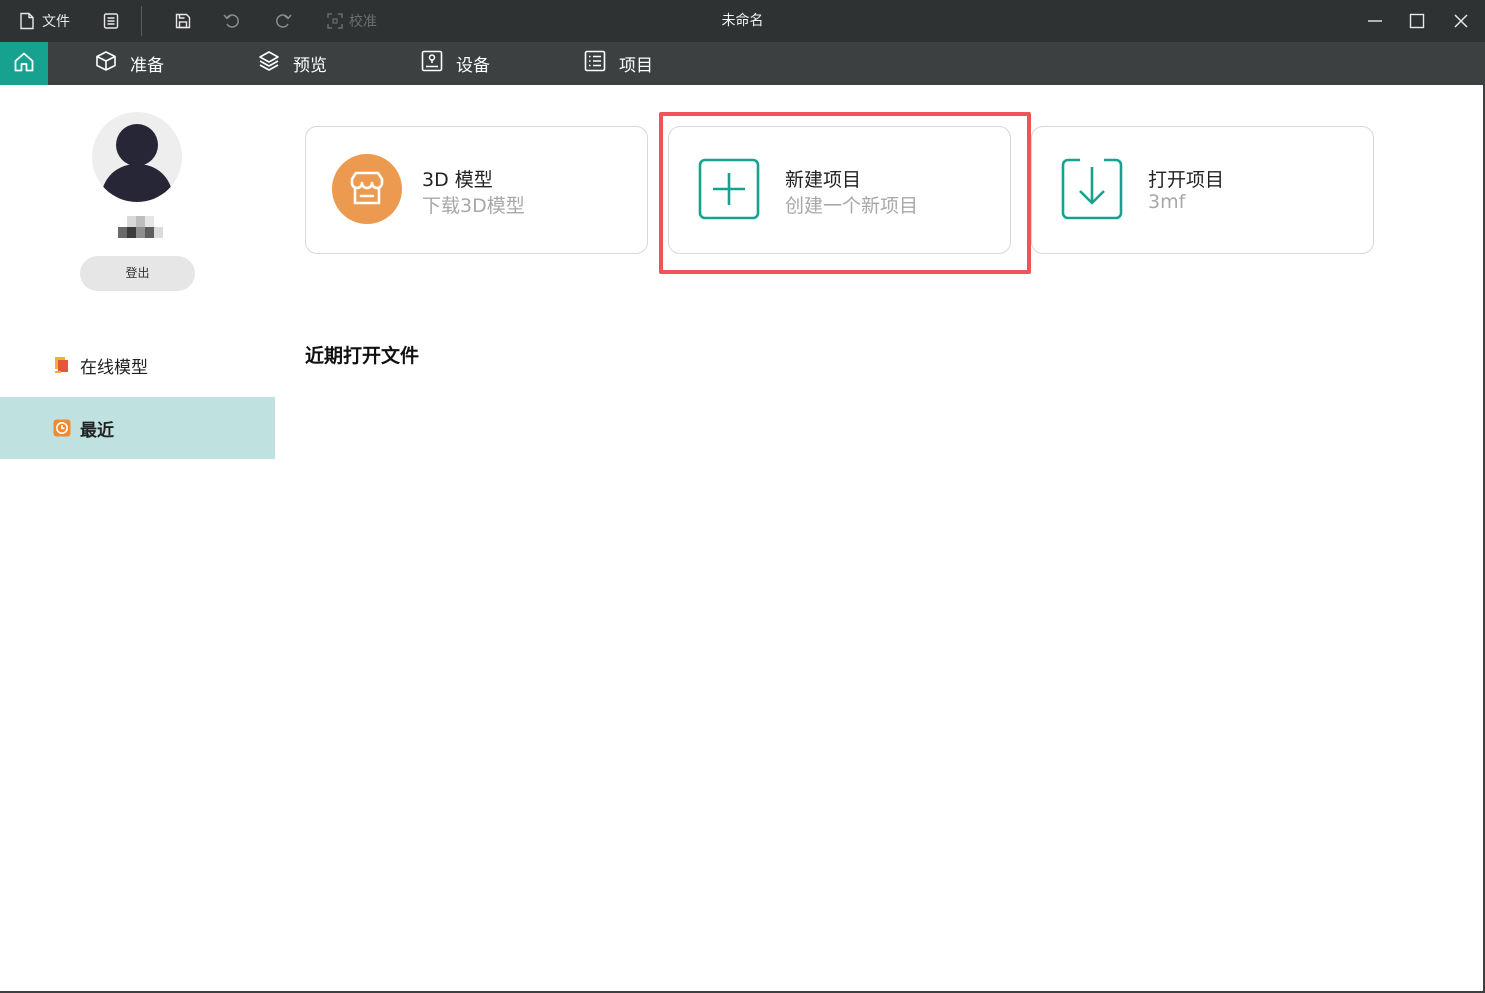 This screenshot has height=993, width=1485. What do you see at coordinates (845, 193) in the screenshot?
I see `highlight-box` at bounding box center [845, 193].